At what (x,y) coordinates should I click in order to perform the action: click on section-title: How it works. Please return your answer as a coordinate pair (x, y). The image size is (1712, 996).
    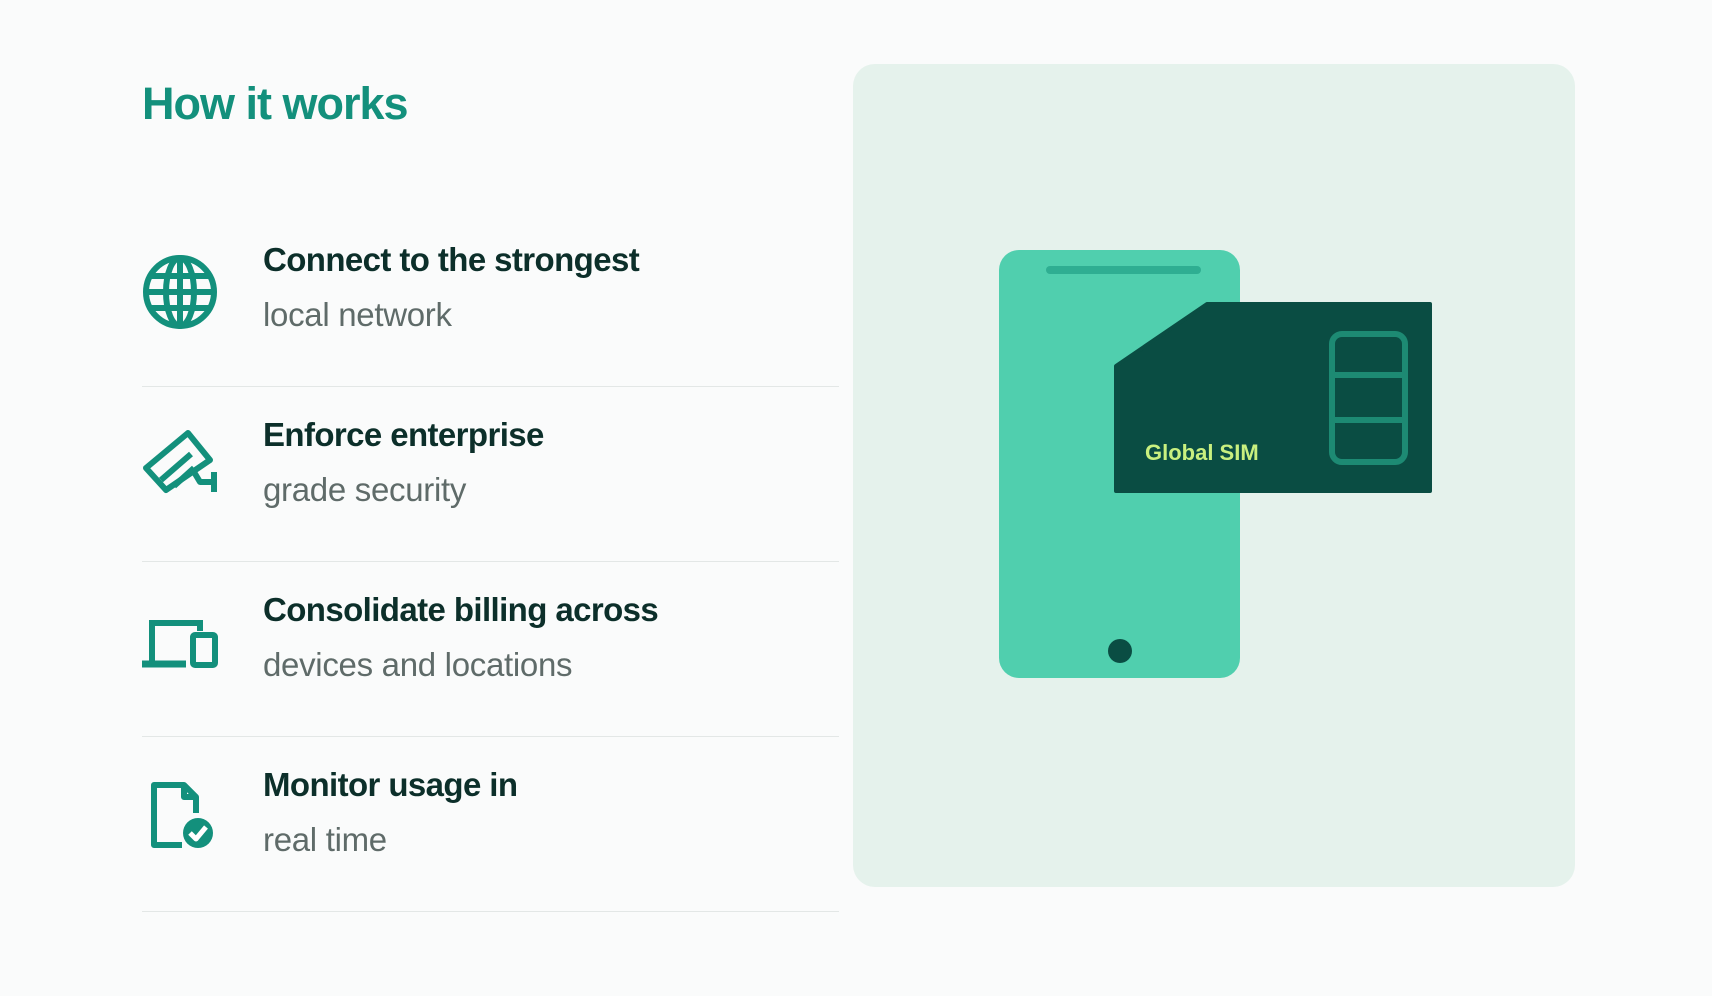
    Looking at the image, I should click on (275, 103).